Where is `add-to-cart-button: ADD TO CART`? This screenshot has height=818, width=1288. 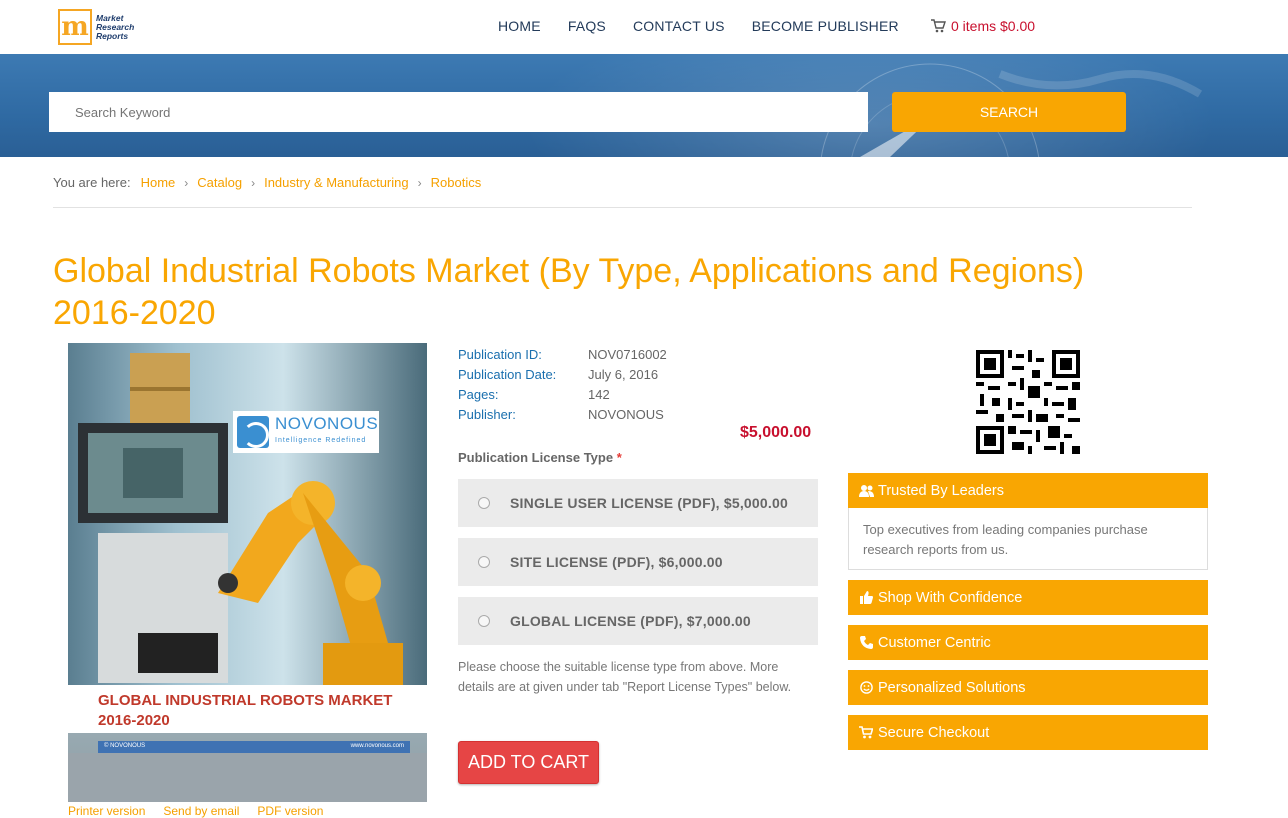 add-to-cart-button: ADD TO CART is located at coordinates (528, 762).